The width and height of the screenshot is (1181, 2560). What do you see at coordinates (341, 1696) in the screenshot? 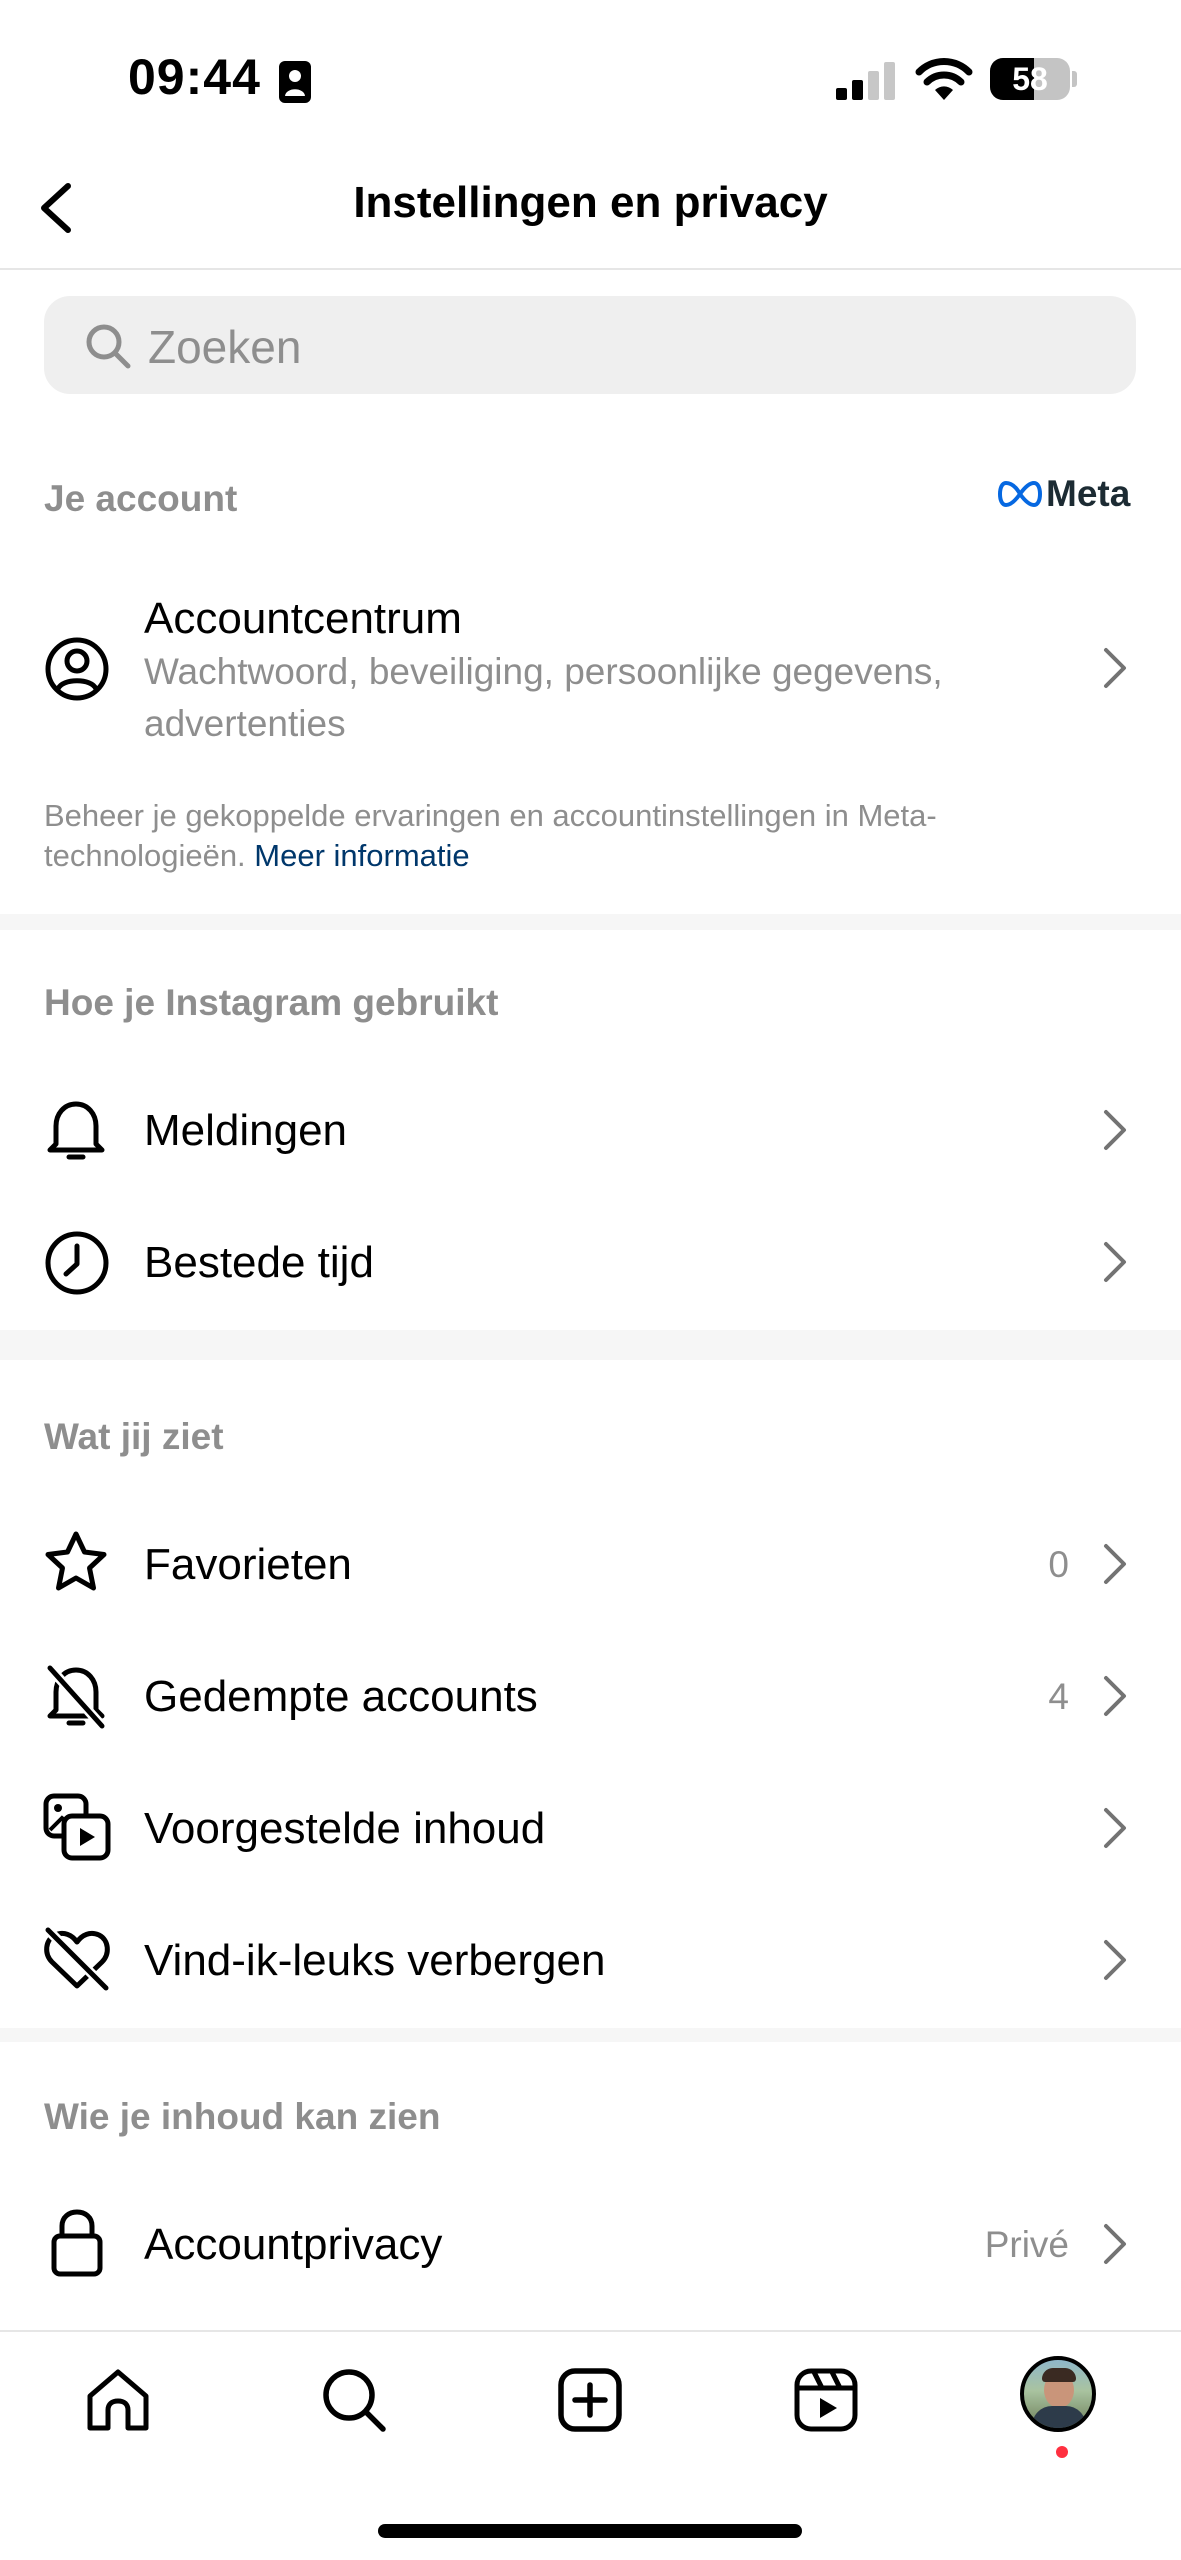
I see `gedempte-accounts-label: Gedempte accounts` at bounding box center [341, 1696].